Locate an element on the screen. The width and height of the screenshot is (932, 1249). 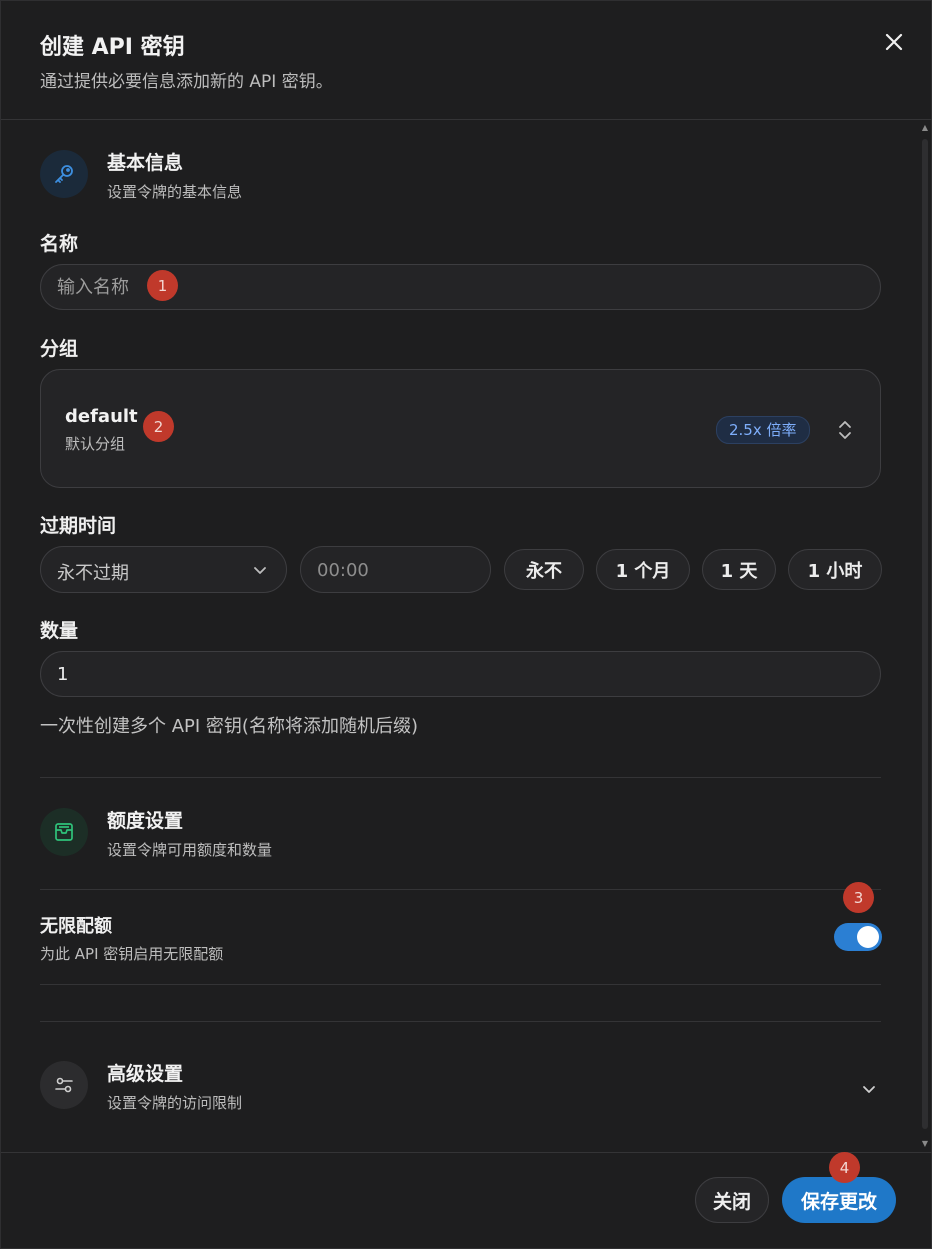
dialog-title: 创建 API 密钥 is located at coordinates (112, 47).